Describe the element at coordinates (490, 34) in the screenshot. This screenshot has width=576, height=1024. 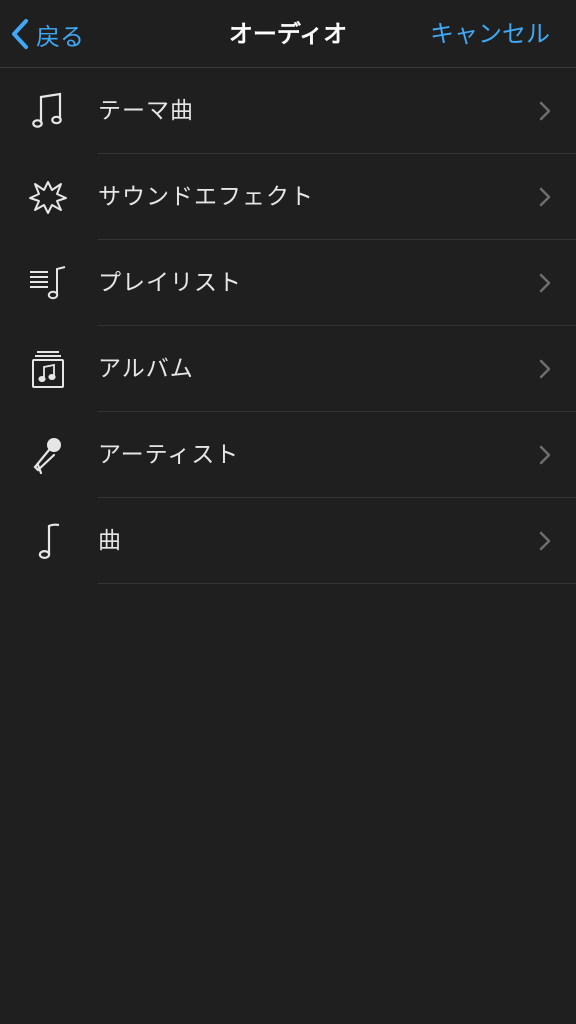
I see `cancel-button: キャンセル` at that location.